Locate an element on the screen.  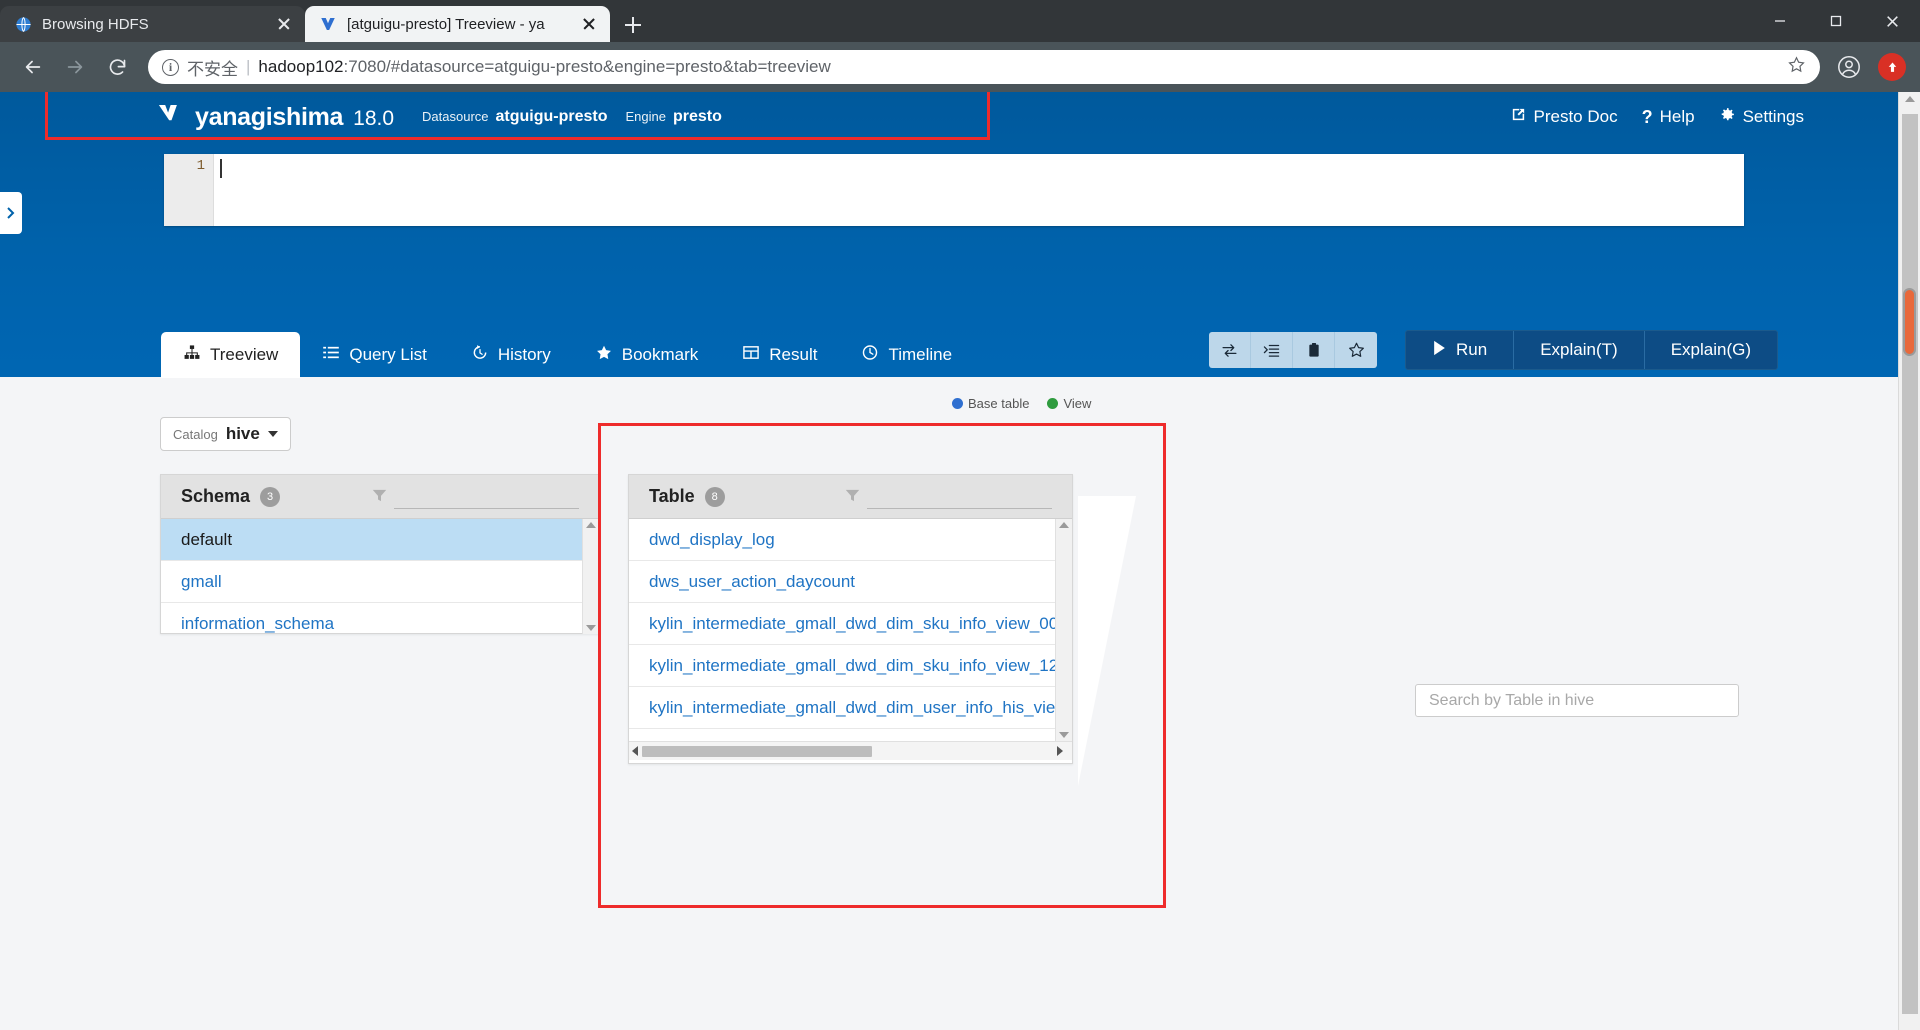
table-panel-header: Table 8 is located at coordinates (850, 497).